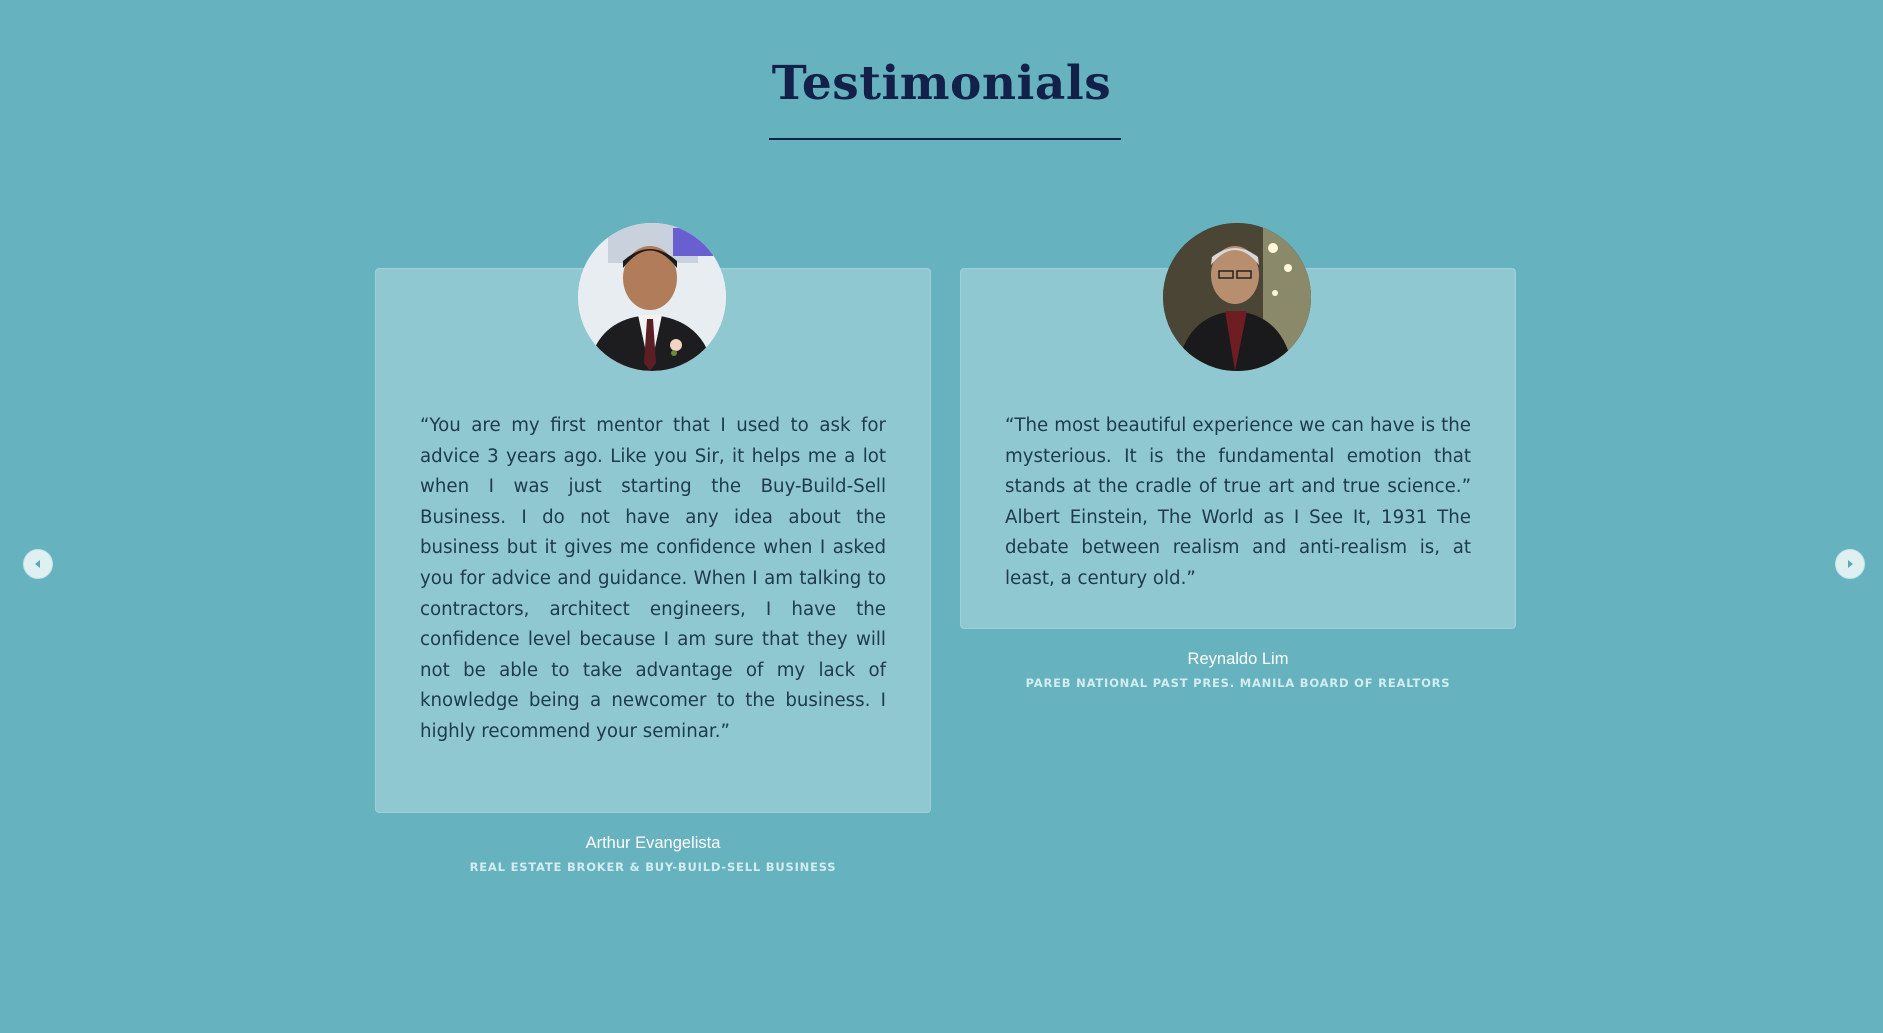  I want to click on chevron-right-icon, so click(1850, 564).